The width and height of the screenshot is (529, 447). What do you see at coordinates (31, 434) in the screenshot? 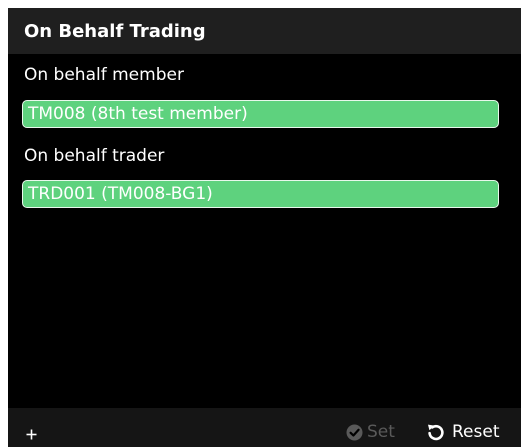
I see `plus-icon` at bounding box center [31, 434].